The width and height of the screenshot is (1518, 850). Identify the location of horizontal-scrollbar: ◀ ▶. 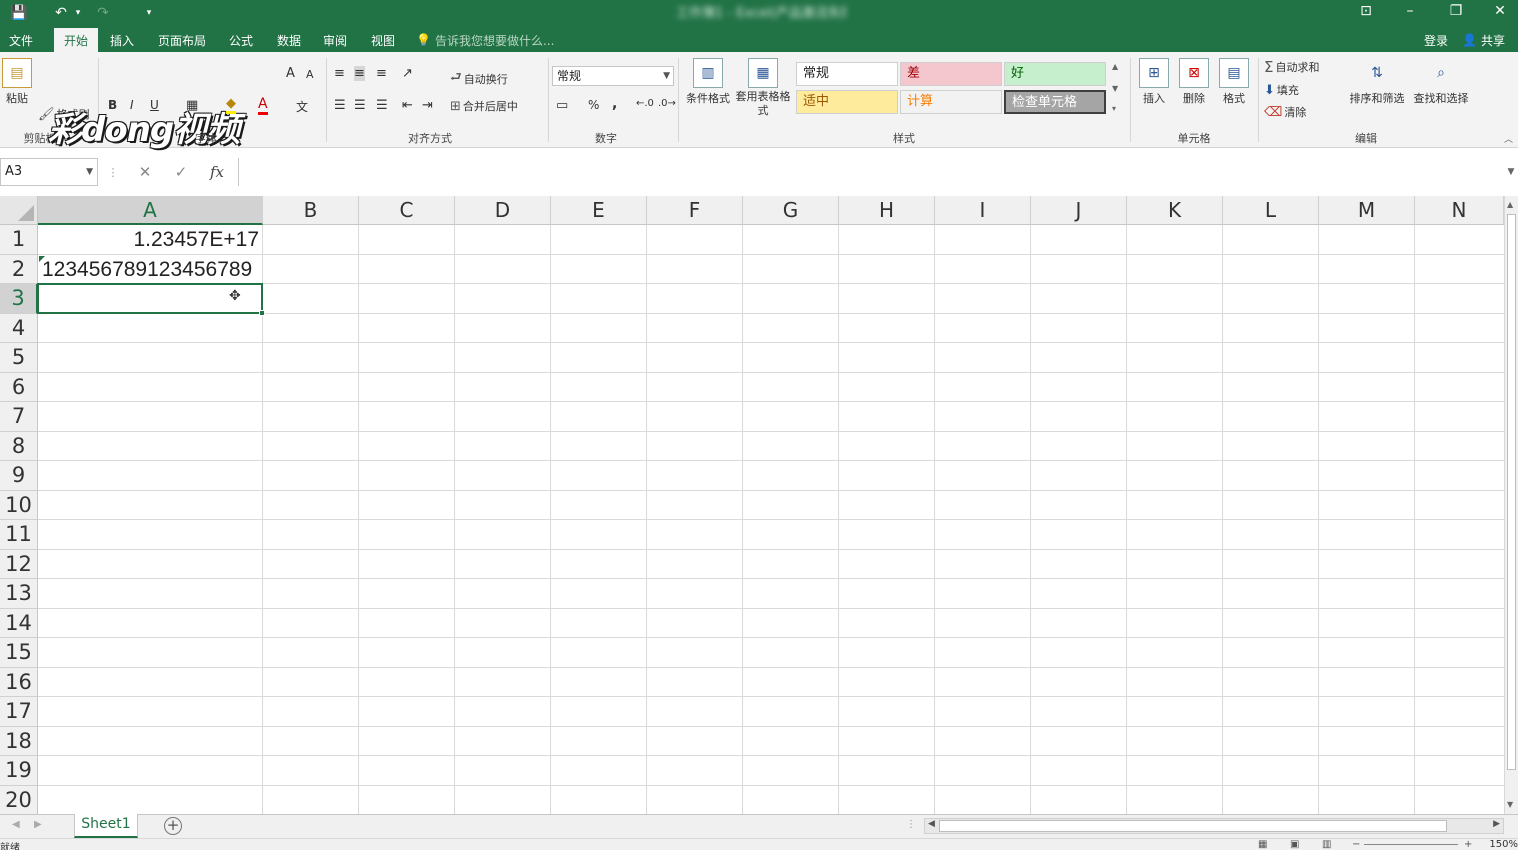
(1214, 826).